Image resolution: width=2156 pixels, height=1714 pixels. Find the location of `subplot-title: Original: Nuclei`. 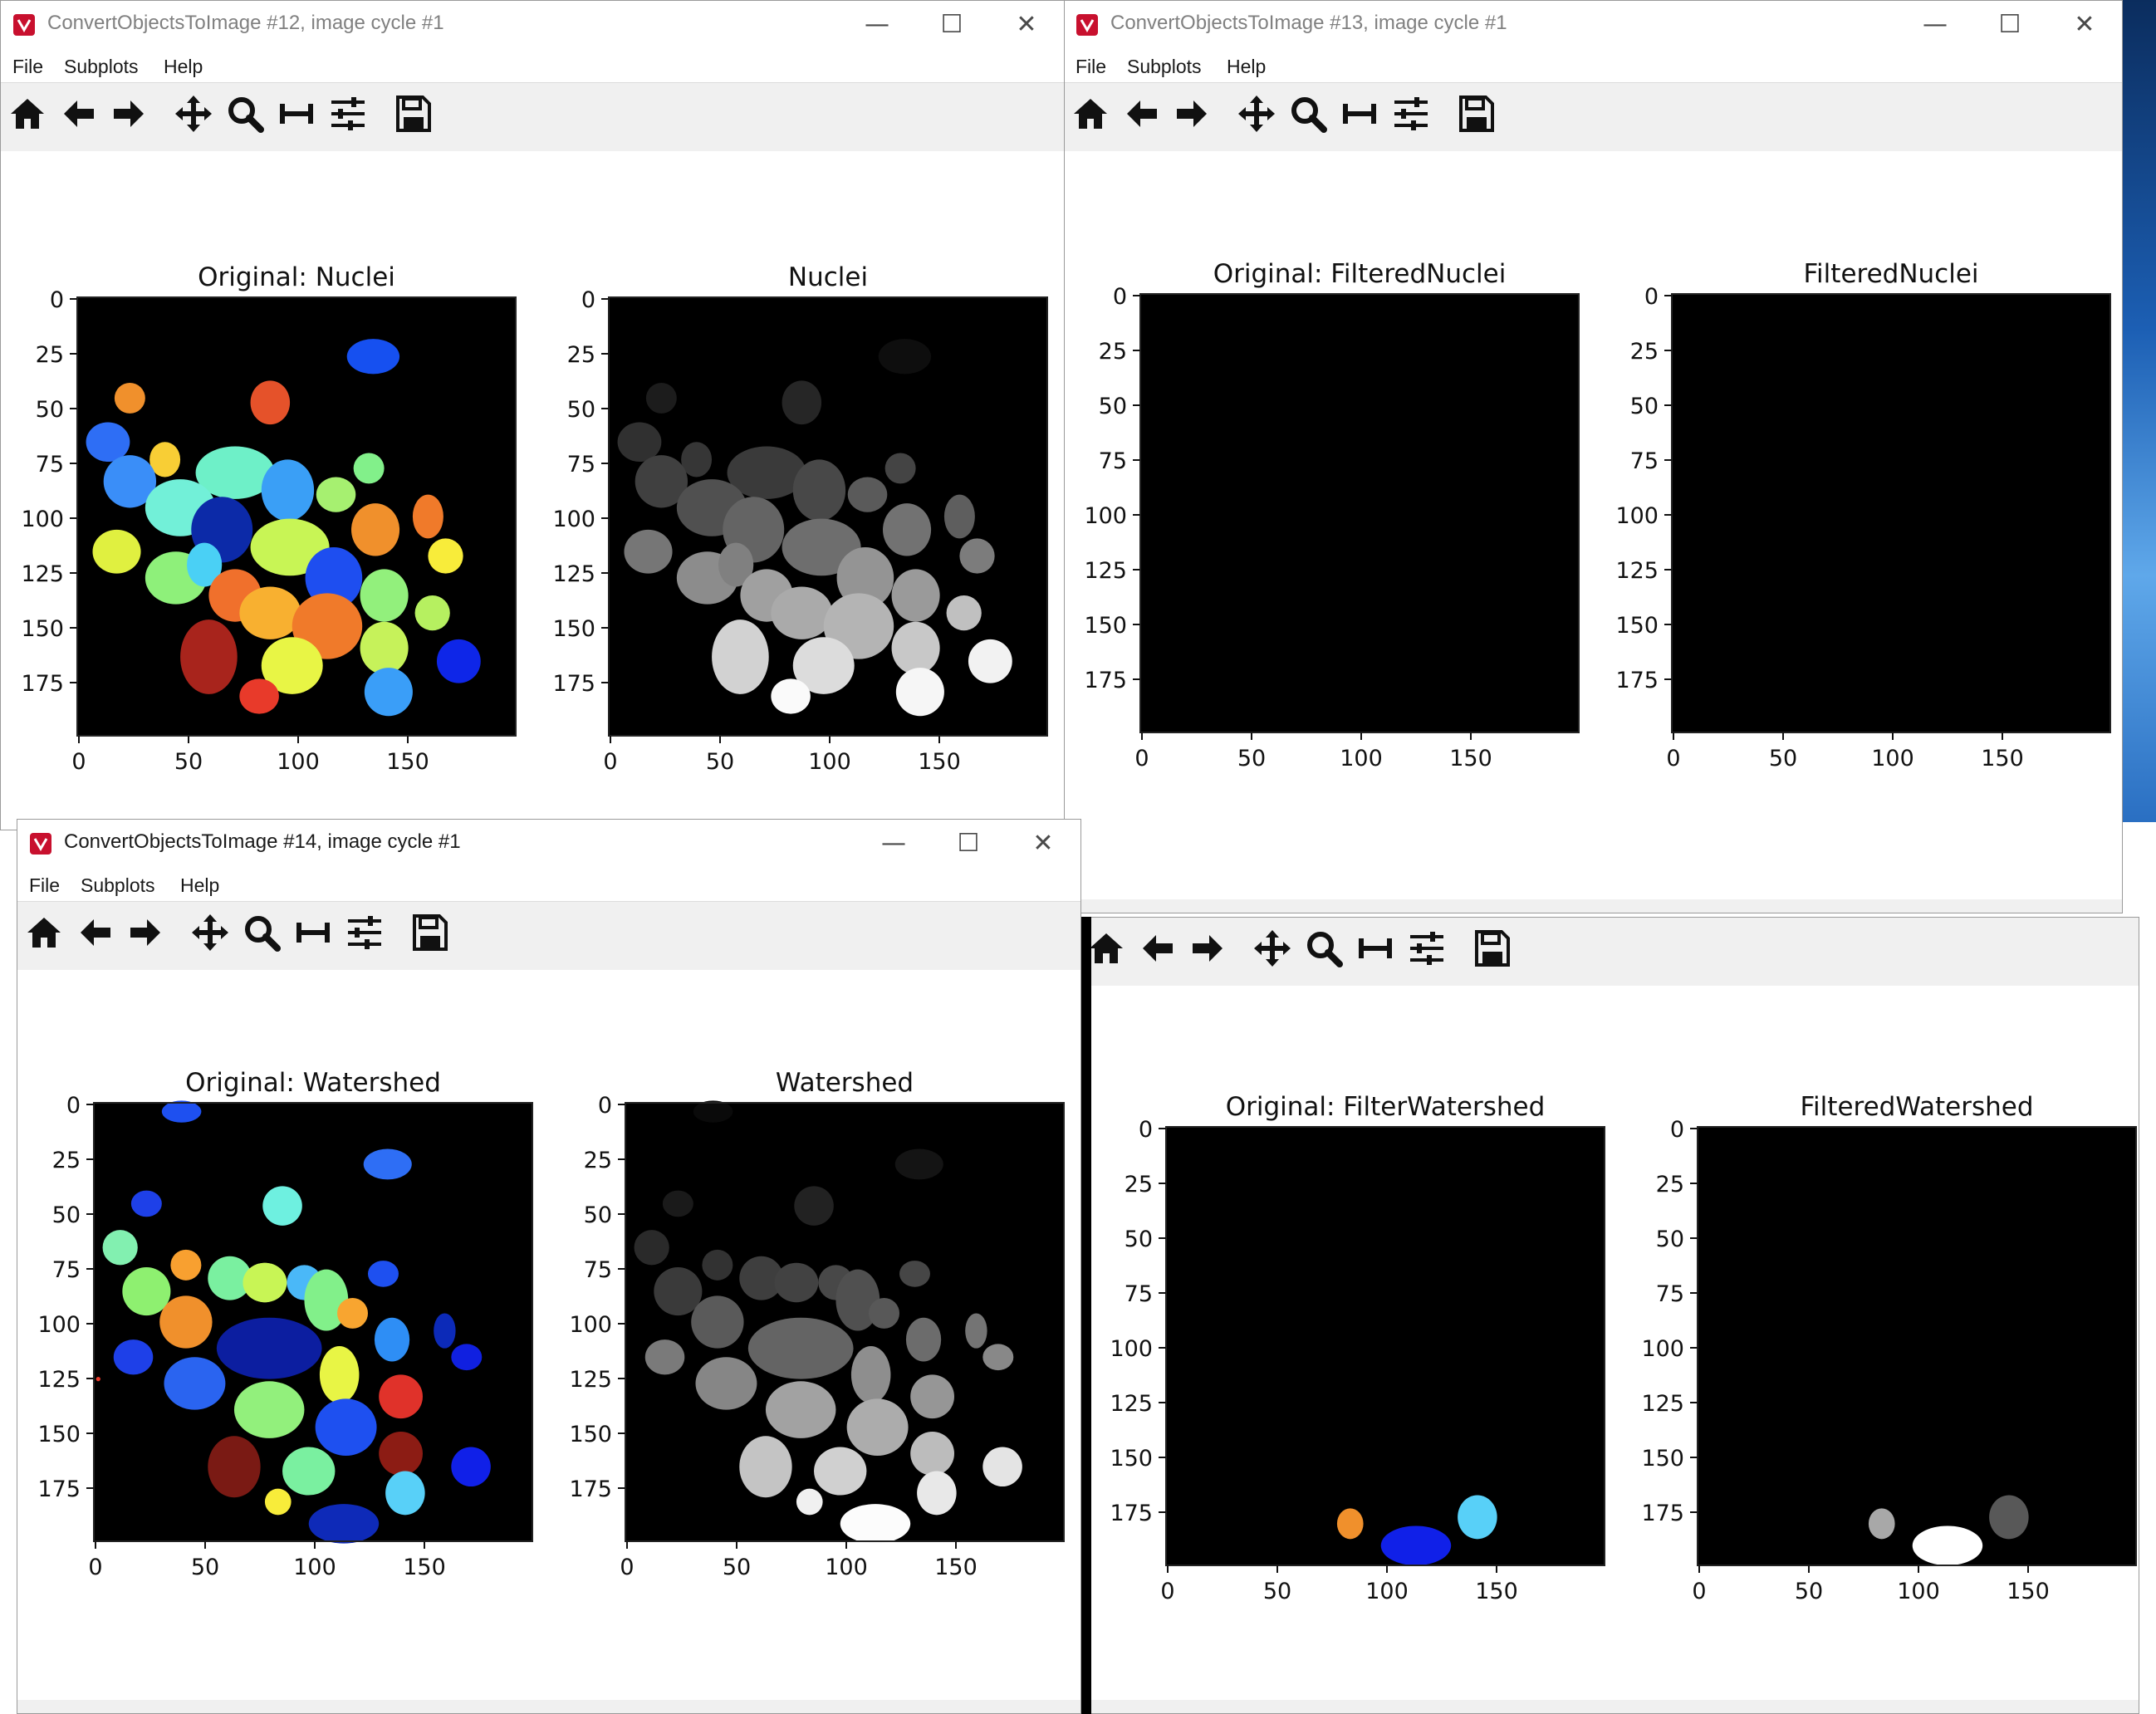

subplot-title: Original: Nuclei is located at coordinates (296, 277).